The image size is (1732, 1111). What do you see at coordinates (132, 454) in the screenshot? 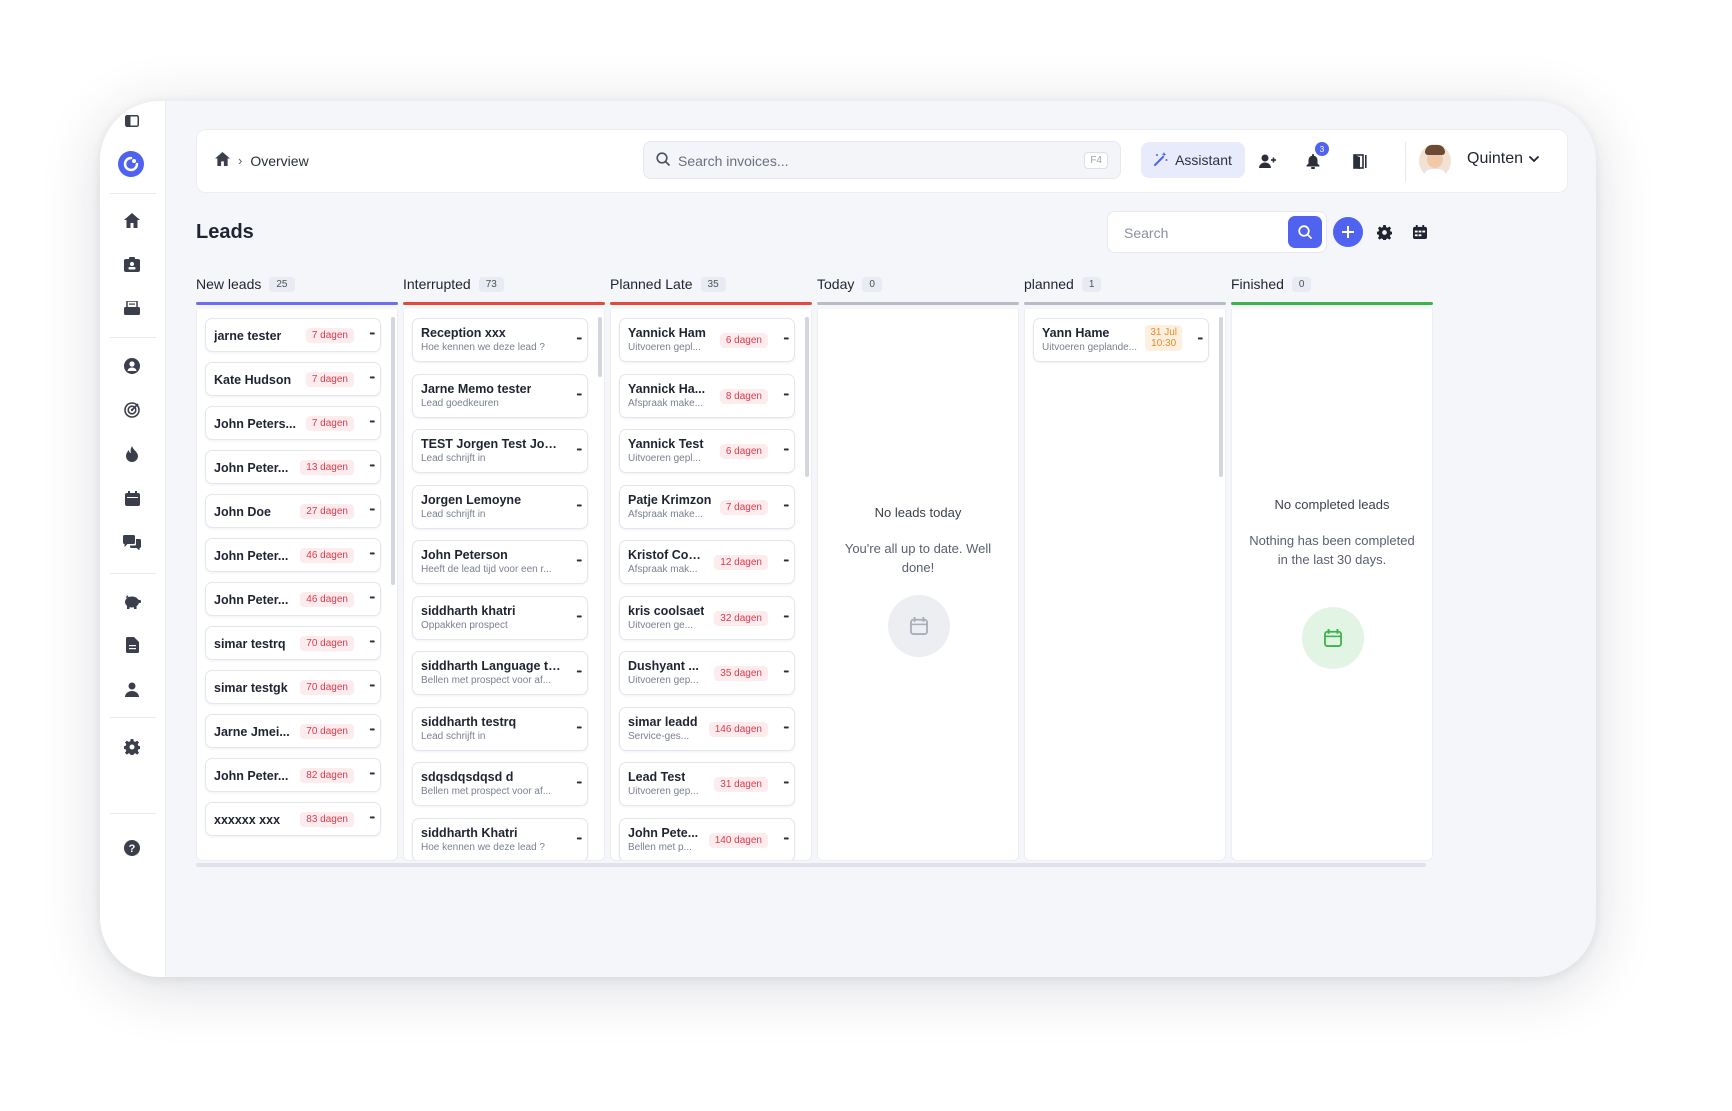
I see `fire-icon` at bounding box center [132, 454].